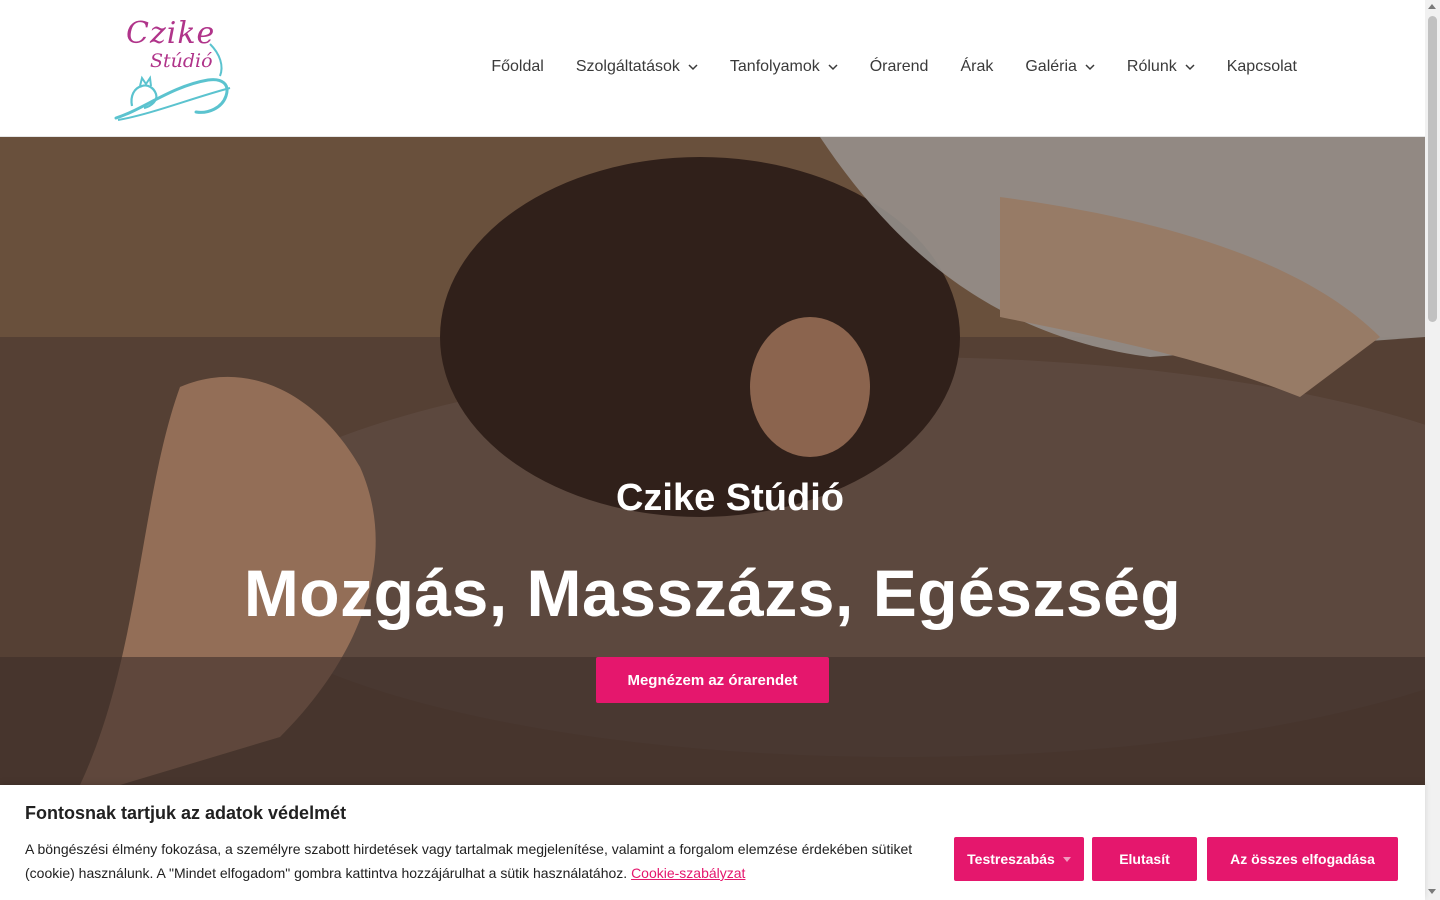  I want to click on hero-subtitle: Czike Stúdió, so click(730, 498).